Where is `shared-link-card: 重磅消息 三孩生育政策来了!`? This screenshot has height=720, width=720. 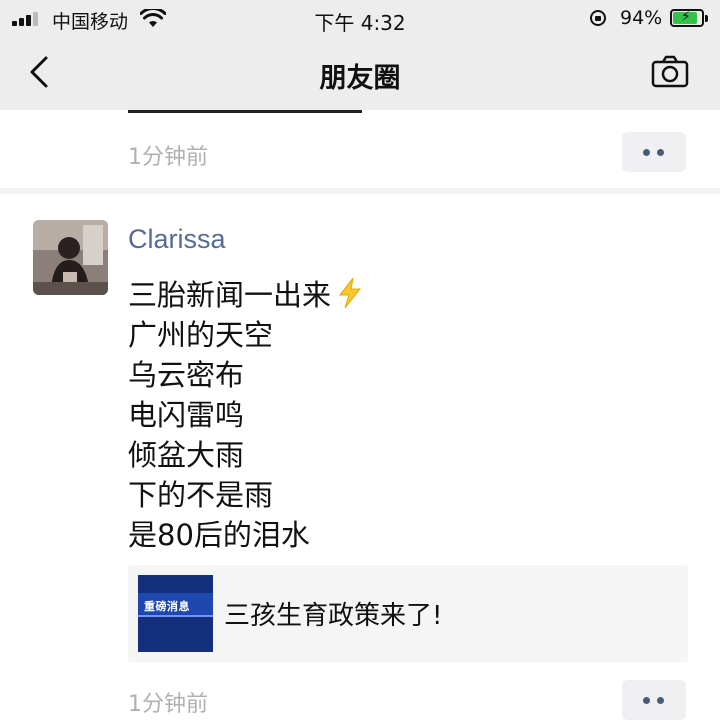
shared-link-card: 重磅消息 三孩生育政策来了! is located at coordinates (408, 613).